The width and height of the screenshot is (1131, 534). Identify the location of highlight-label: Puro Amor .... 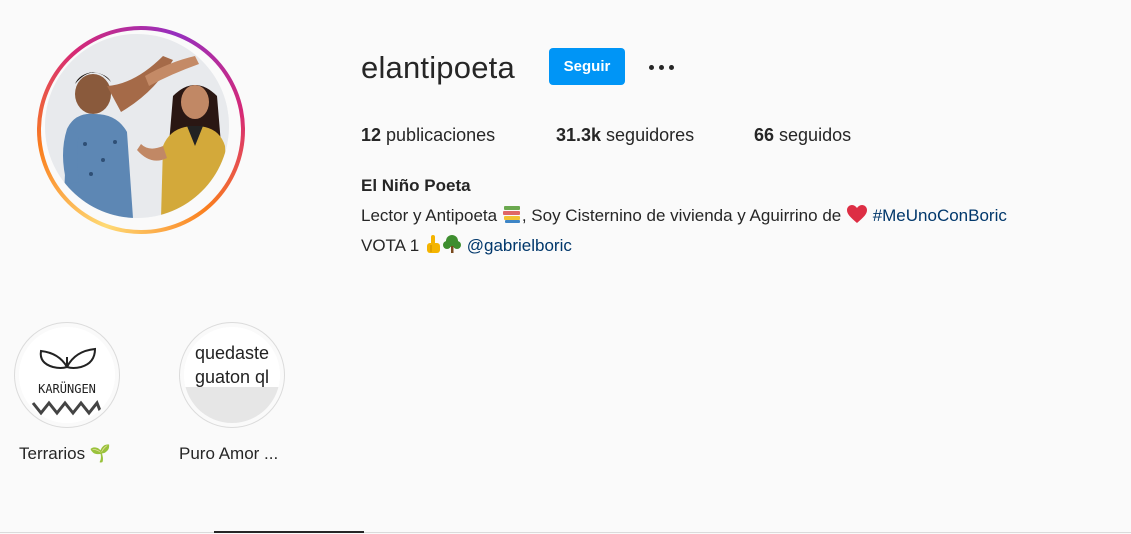
(229, 453).